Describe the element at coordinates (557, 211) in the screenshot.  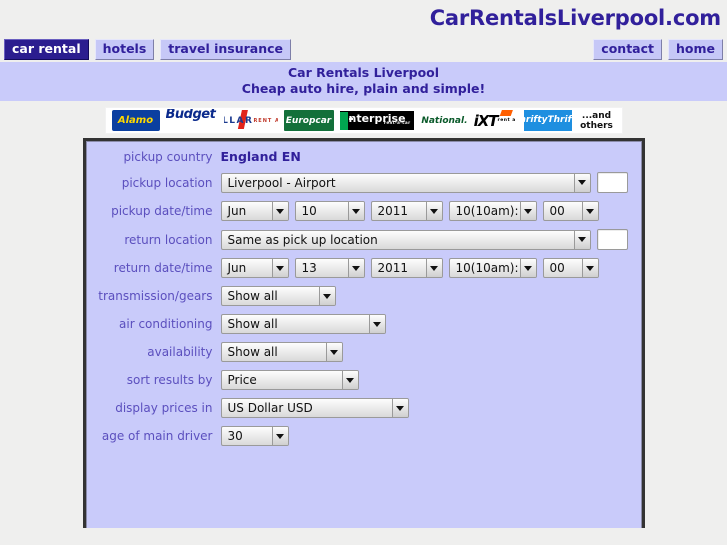
I see `select-pickup-minute-value: 00` at that location.